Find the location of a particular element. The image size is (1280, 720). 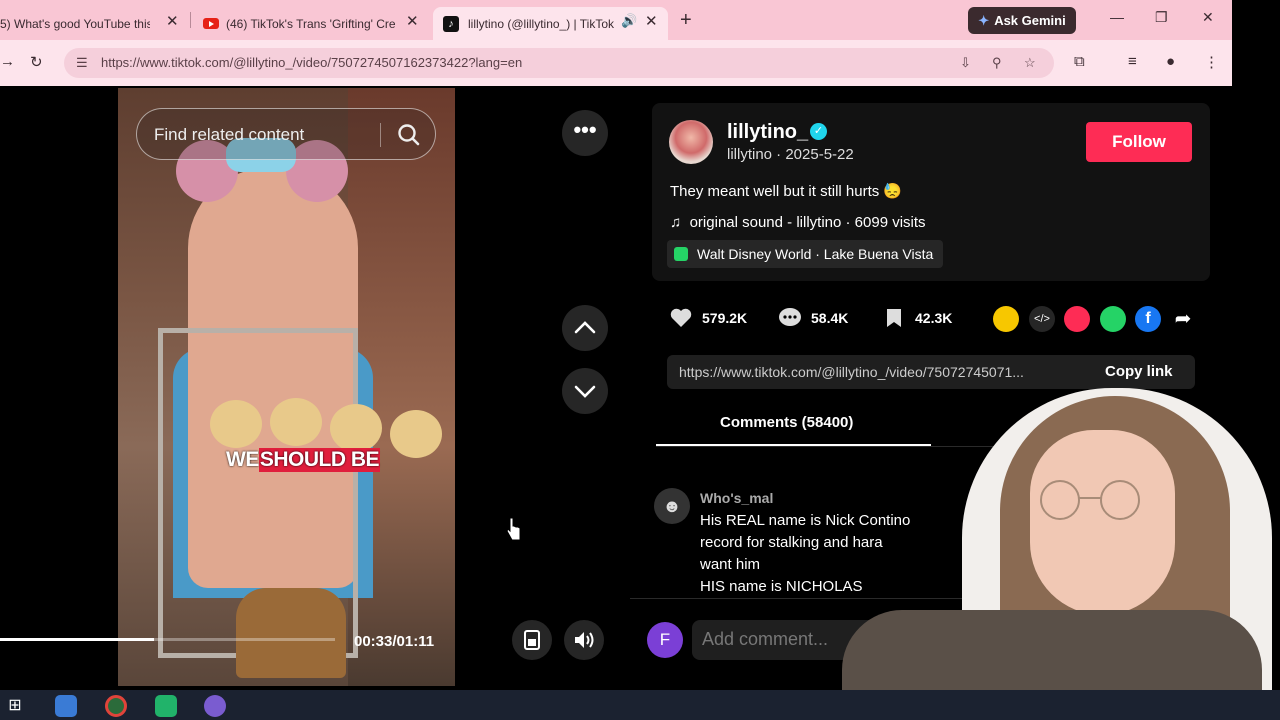

tab-tiktok: ♪ lillytino (@lillytino_) | TikTok 🔊 ✕ is located at coordinates (550, 23).